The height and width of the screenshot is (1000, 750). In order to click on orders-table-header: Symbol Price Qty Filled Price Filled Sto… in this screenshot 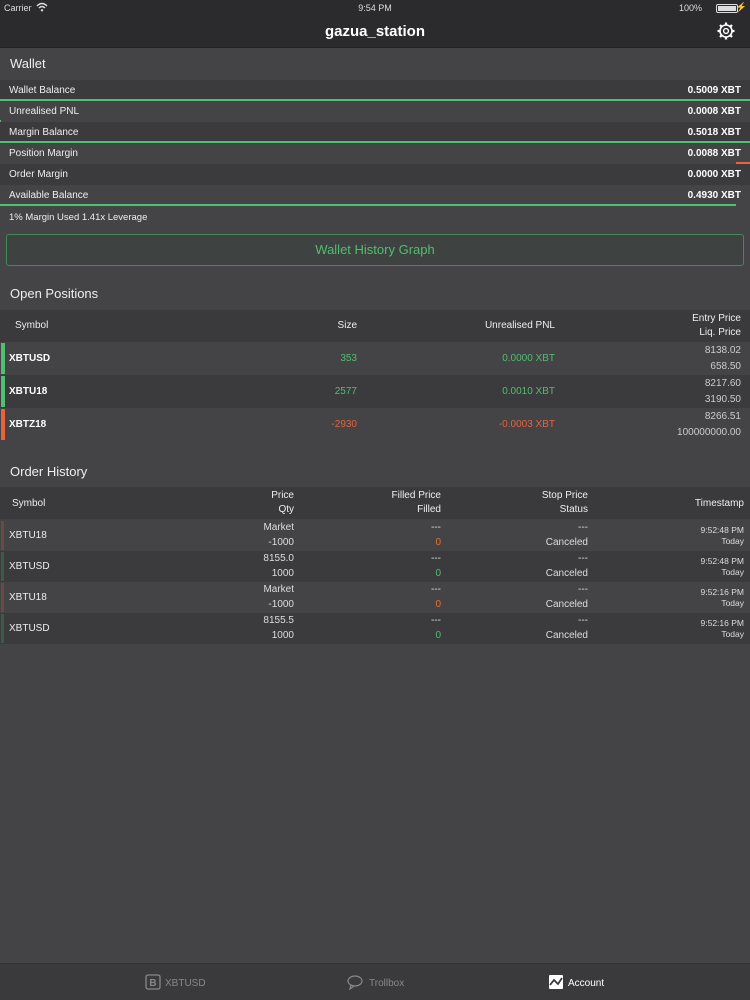, I will do `click(375, 503)`.